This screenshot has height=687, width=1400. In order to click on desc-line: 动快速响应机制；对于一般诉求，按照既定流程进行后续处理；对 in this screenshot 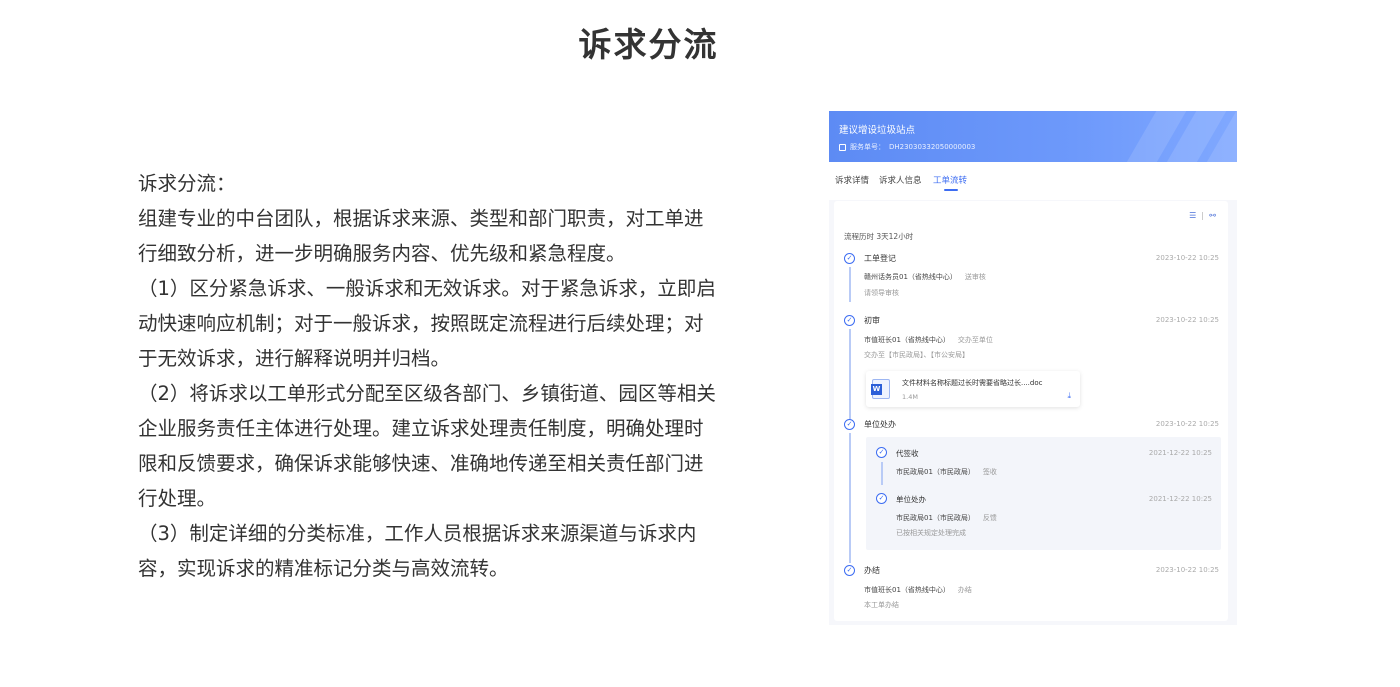, I will do `click(421, 323)`.